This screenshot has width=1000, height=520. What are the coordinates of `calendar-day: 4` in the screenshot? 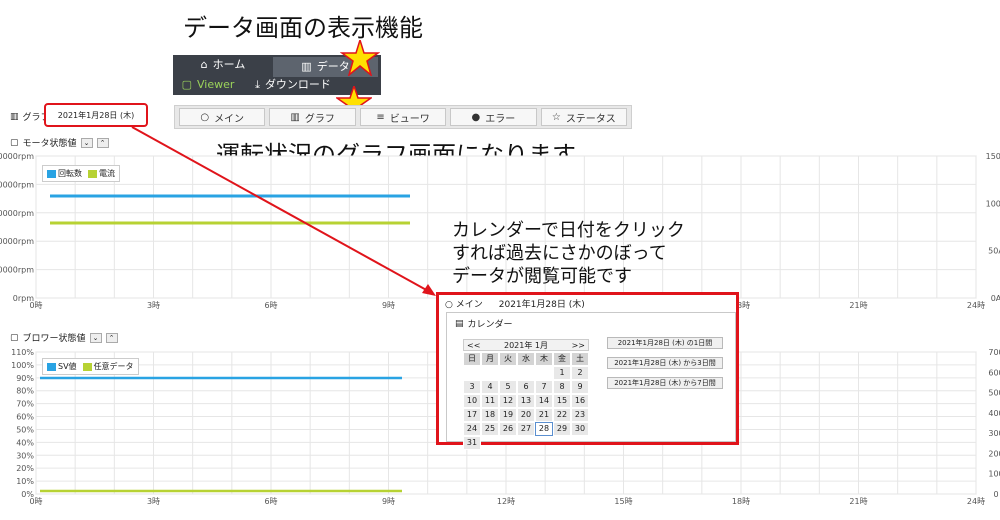 It's located at (490, 387).